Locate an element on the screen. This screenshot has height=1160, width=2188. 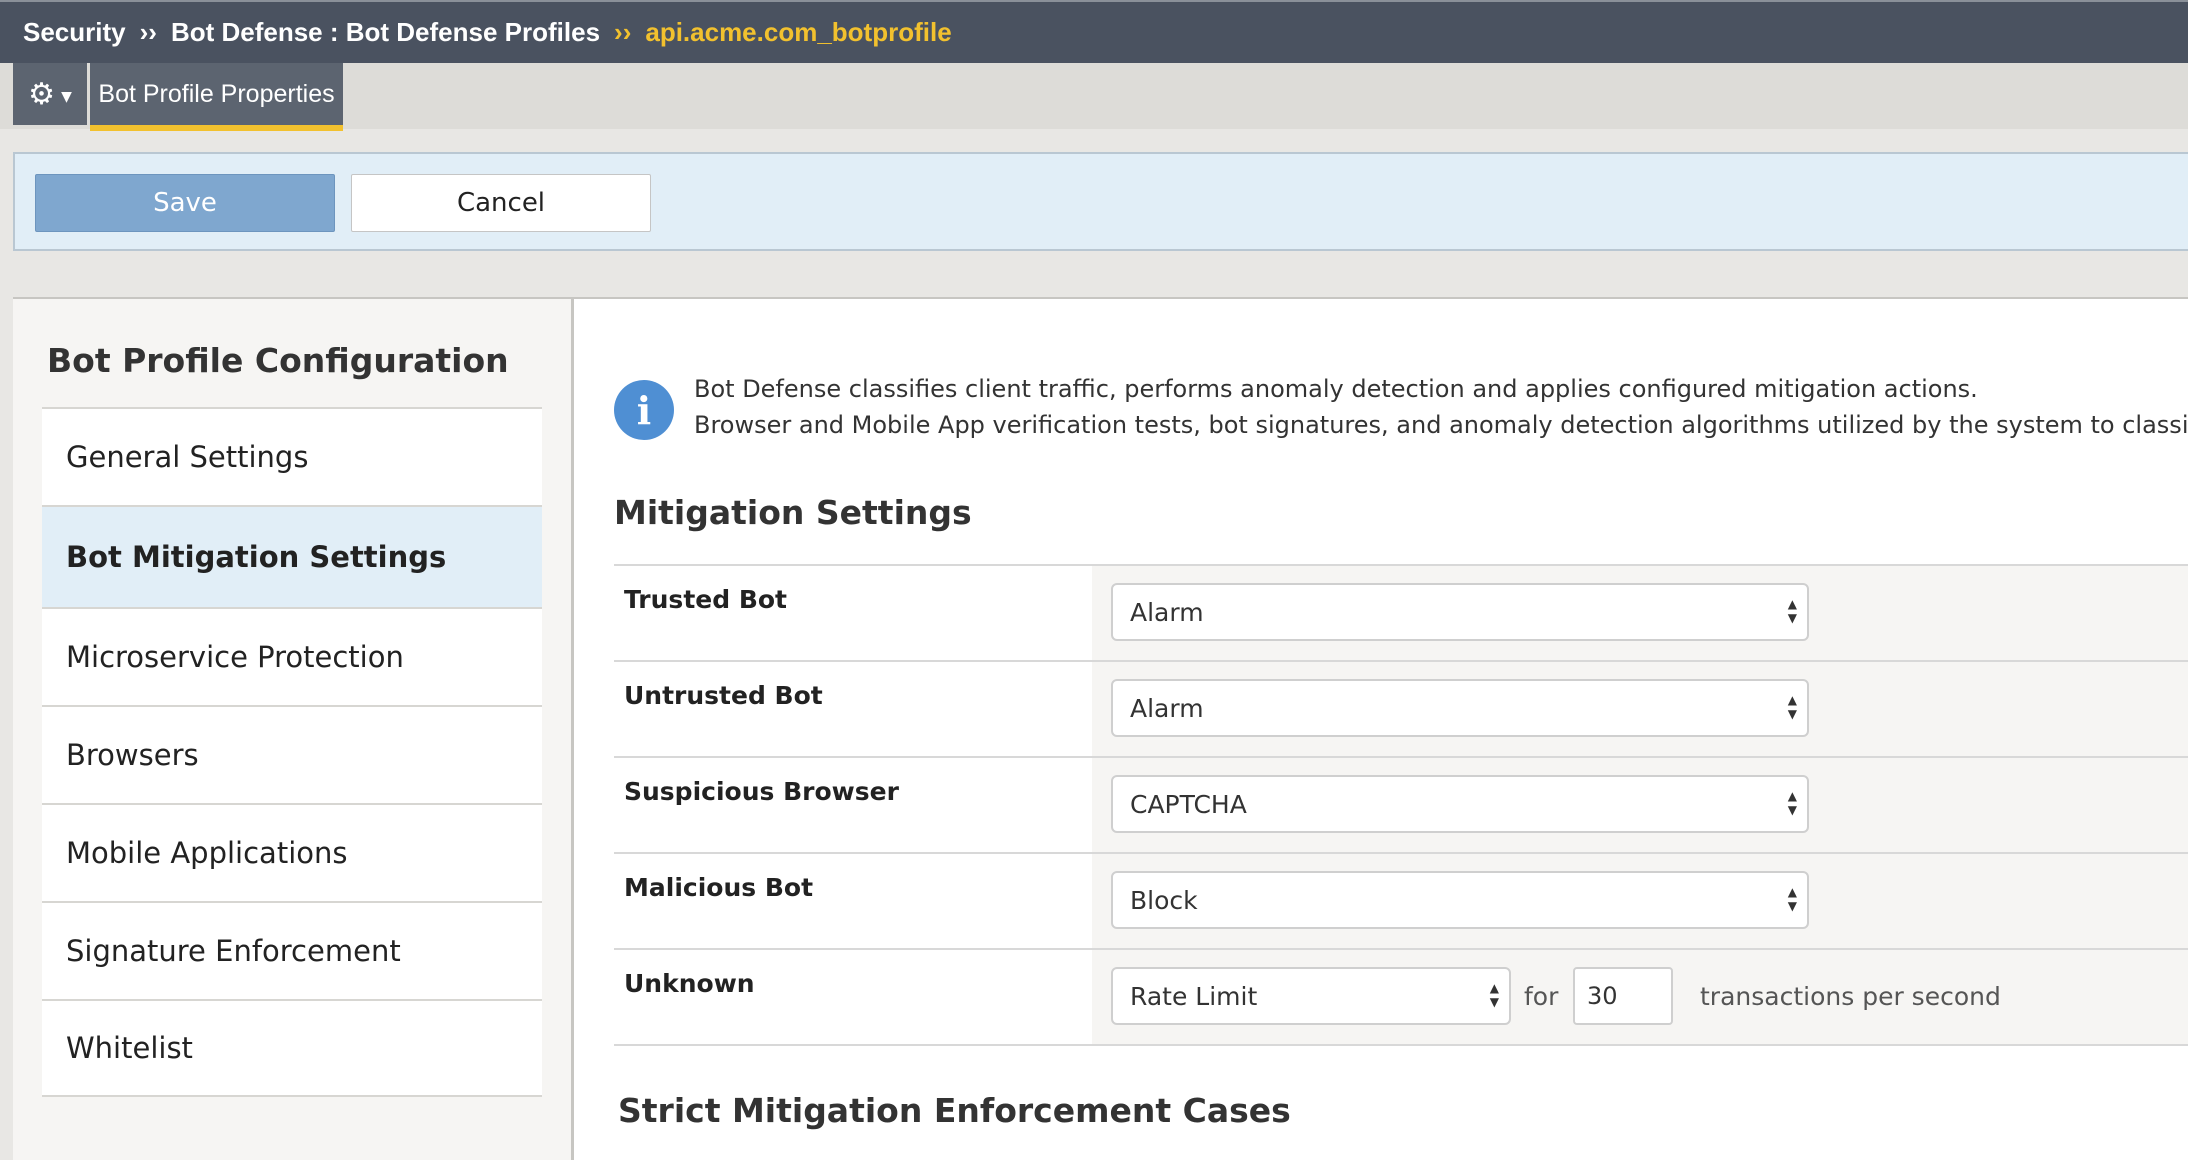
sidebar-item-mobile-applications: Mobile Applications is located at coordinates (292, 852).